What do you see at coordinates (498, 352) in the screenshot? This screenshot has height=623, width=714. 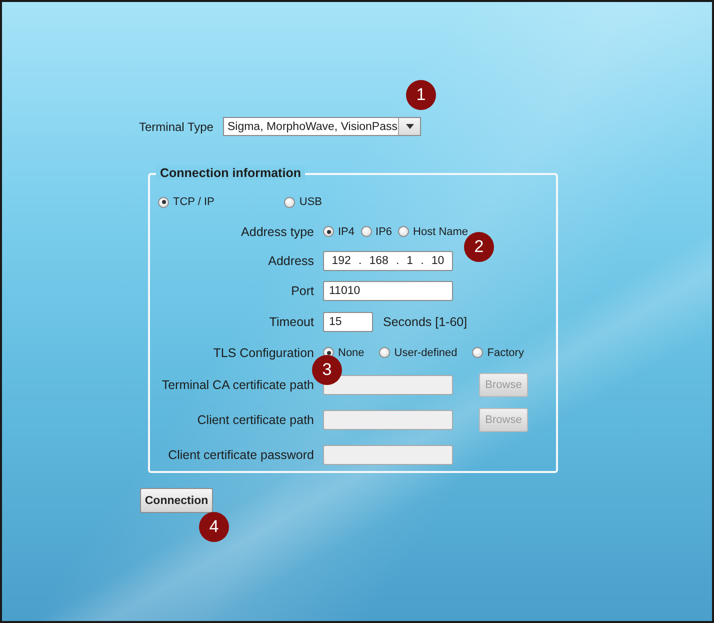 I see `radio-option: Factory` at bounding box center [498, 352].